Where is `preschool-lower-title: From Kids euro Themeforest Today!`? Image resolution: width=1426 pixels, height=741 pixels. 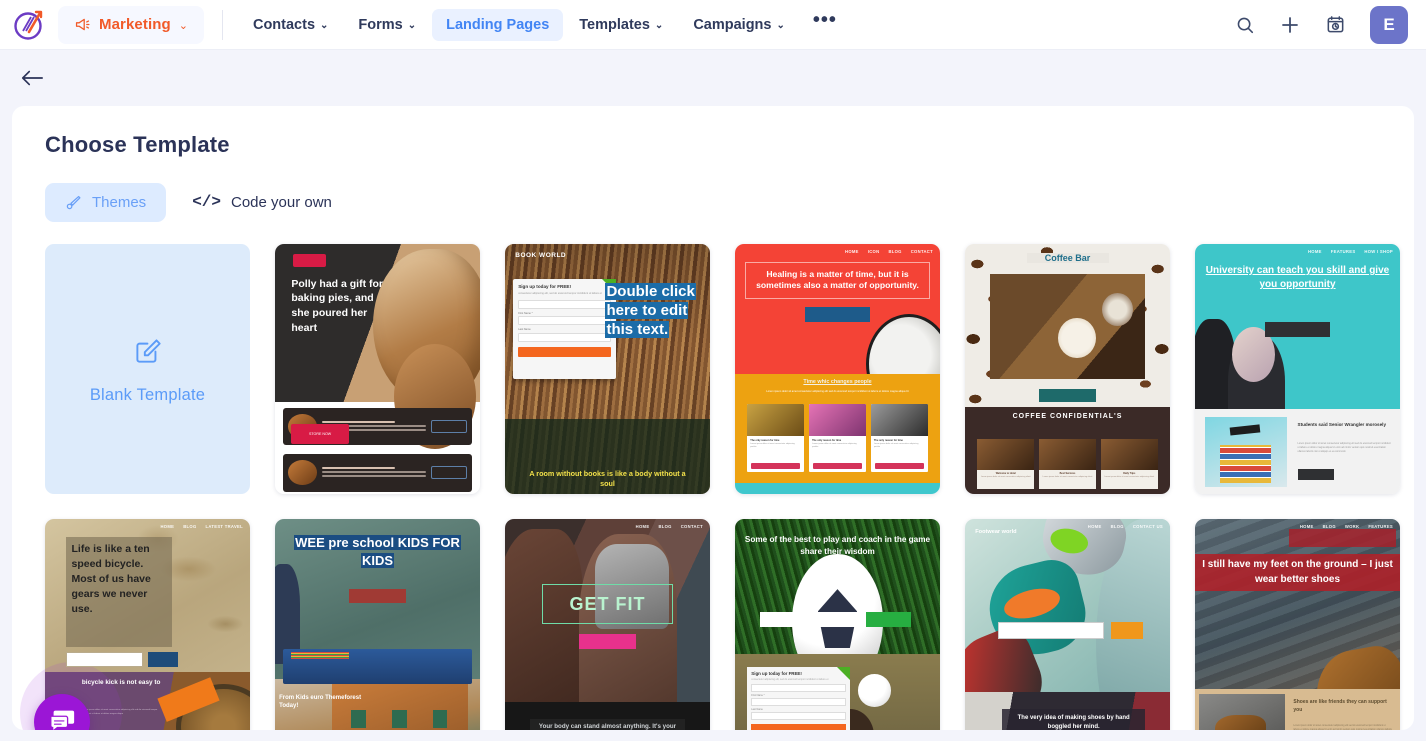
preschool-lower-title: From Kids euro Themeforest Today! is located at coordinates (320, 702).